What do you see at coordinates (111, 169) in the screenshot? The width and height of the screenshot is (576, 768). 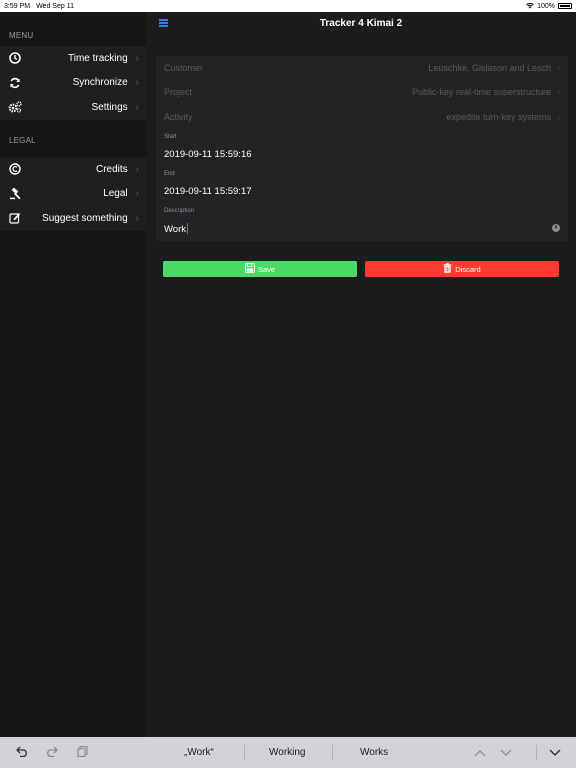 I see `sidebar-item-label: Credits` at bounding box center [111, 169].